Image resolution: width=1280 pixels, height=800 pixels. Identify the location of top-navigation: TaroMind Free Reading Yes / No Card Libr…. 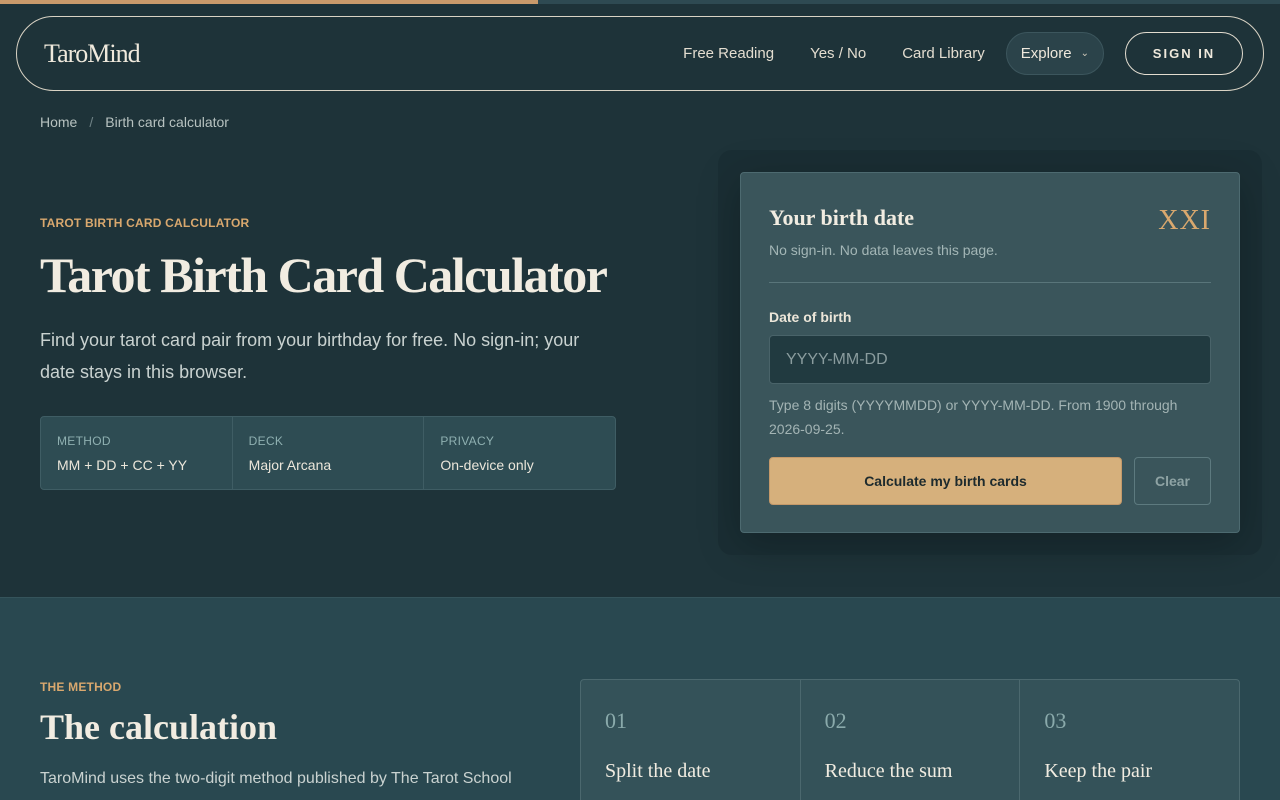
(640, 53).